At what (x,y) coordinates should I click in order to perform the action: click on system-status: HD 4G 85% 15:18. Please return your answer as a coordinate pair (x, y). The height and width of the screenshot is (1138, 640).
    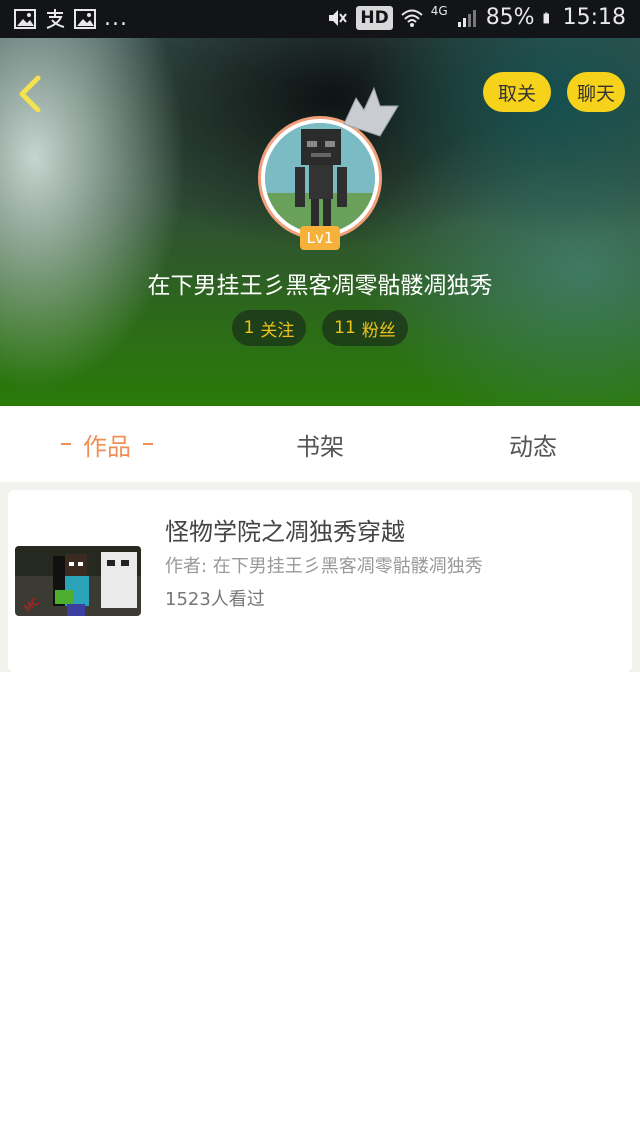
    Looking at the image, I should click on (476, 16).